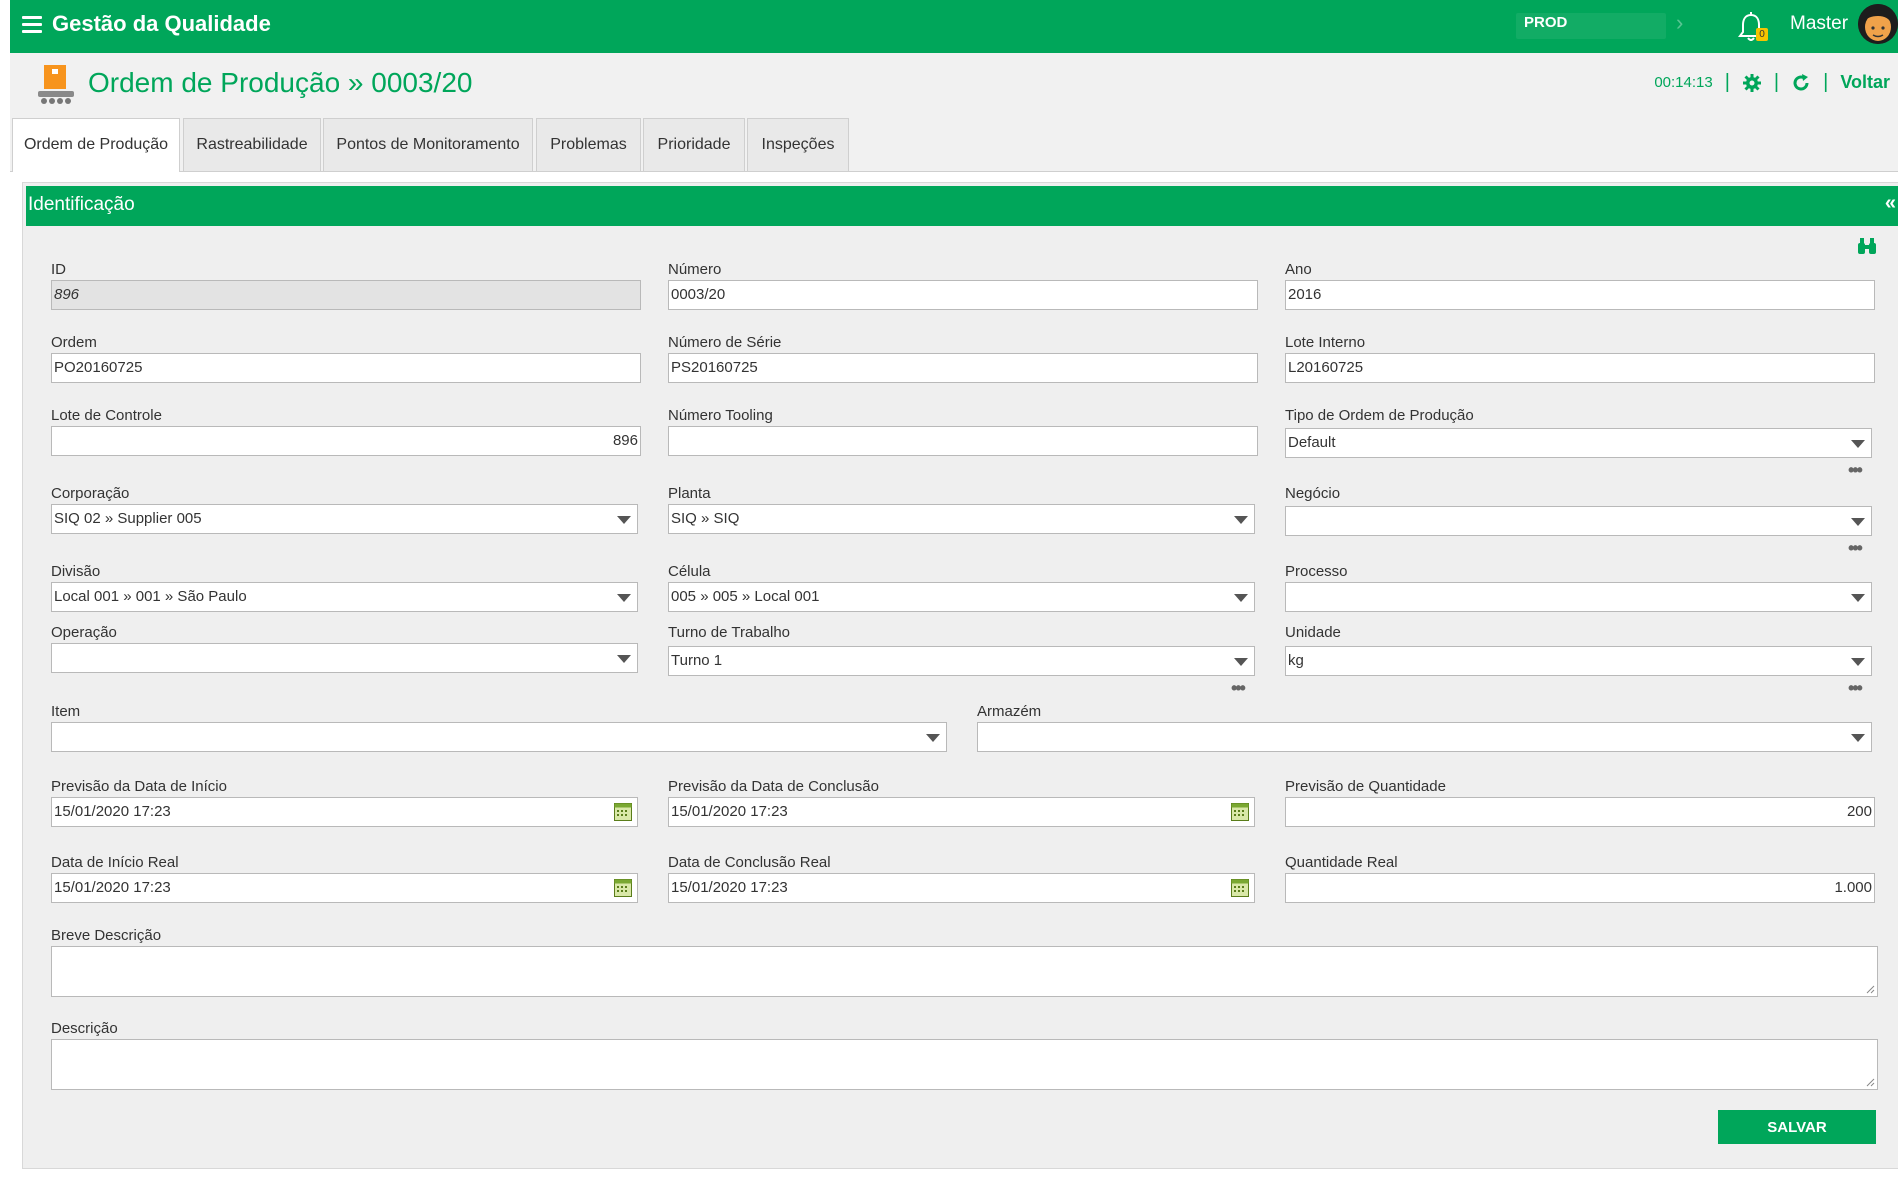 The width and height of the screenshot is (1898, 1181). Describe the element at coordinates (961, 661) in the screenshot. I see `turno-select: Turno 1` at that location.